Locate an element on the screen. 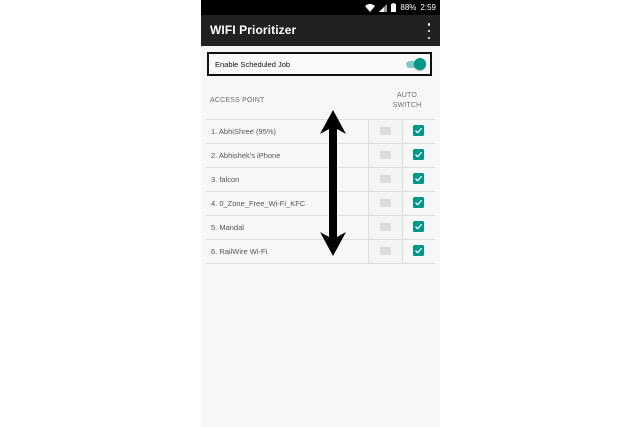 The image size is (640, 427). access-point-name: 5. Mandal is located at coordinates (227, 227).